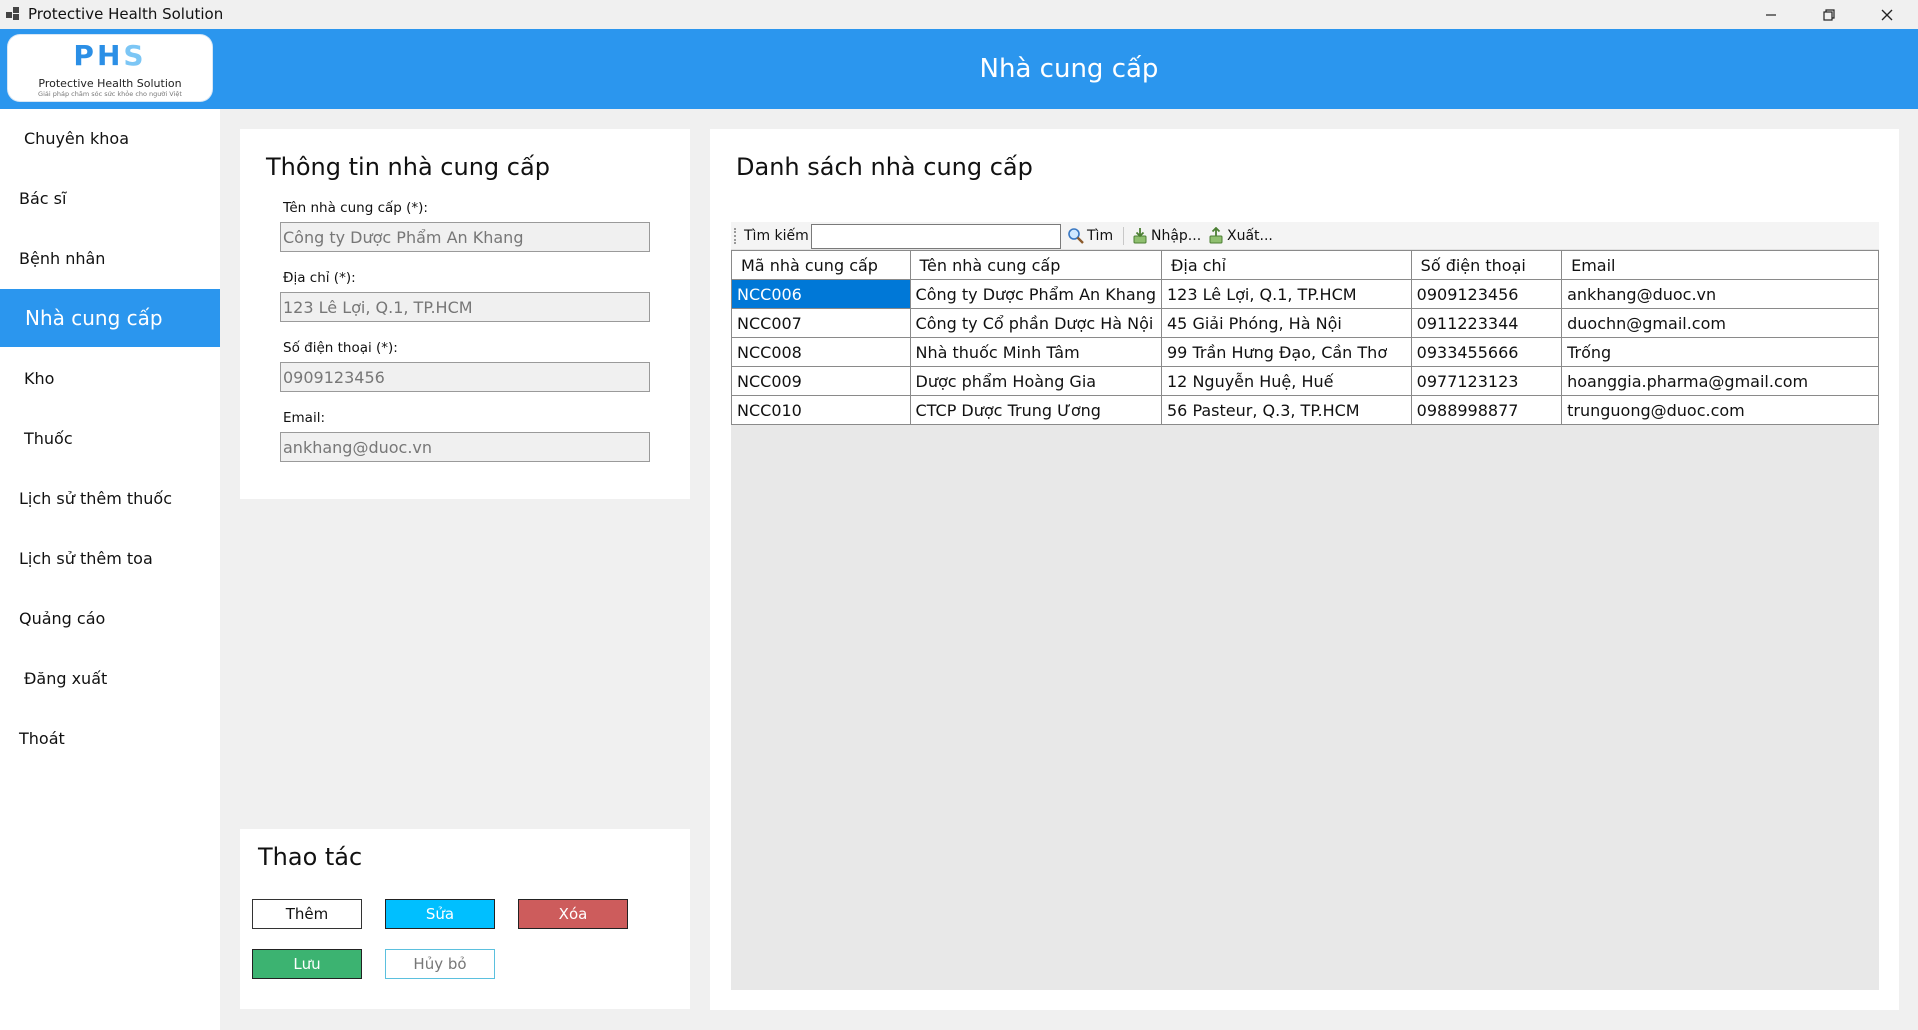 This screenshot has height=1030, width=1918. I want to click on table-cell: trunguong@duoc.com, so click(1720, 410).